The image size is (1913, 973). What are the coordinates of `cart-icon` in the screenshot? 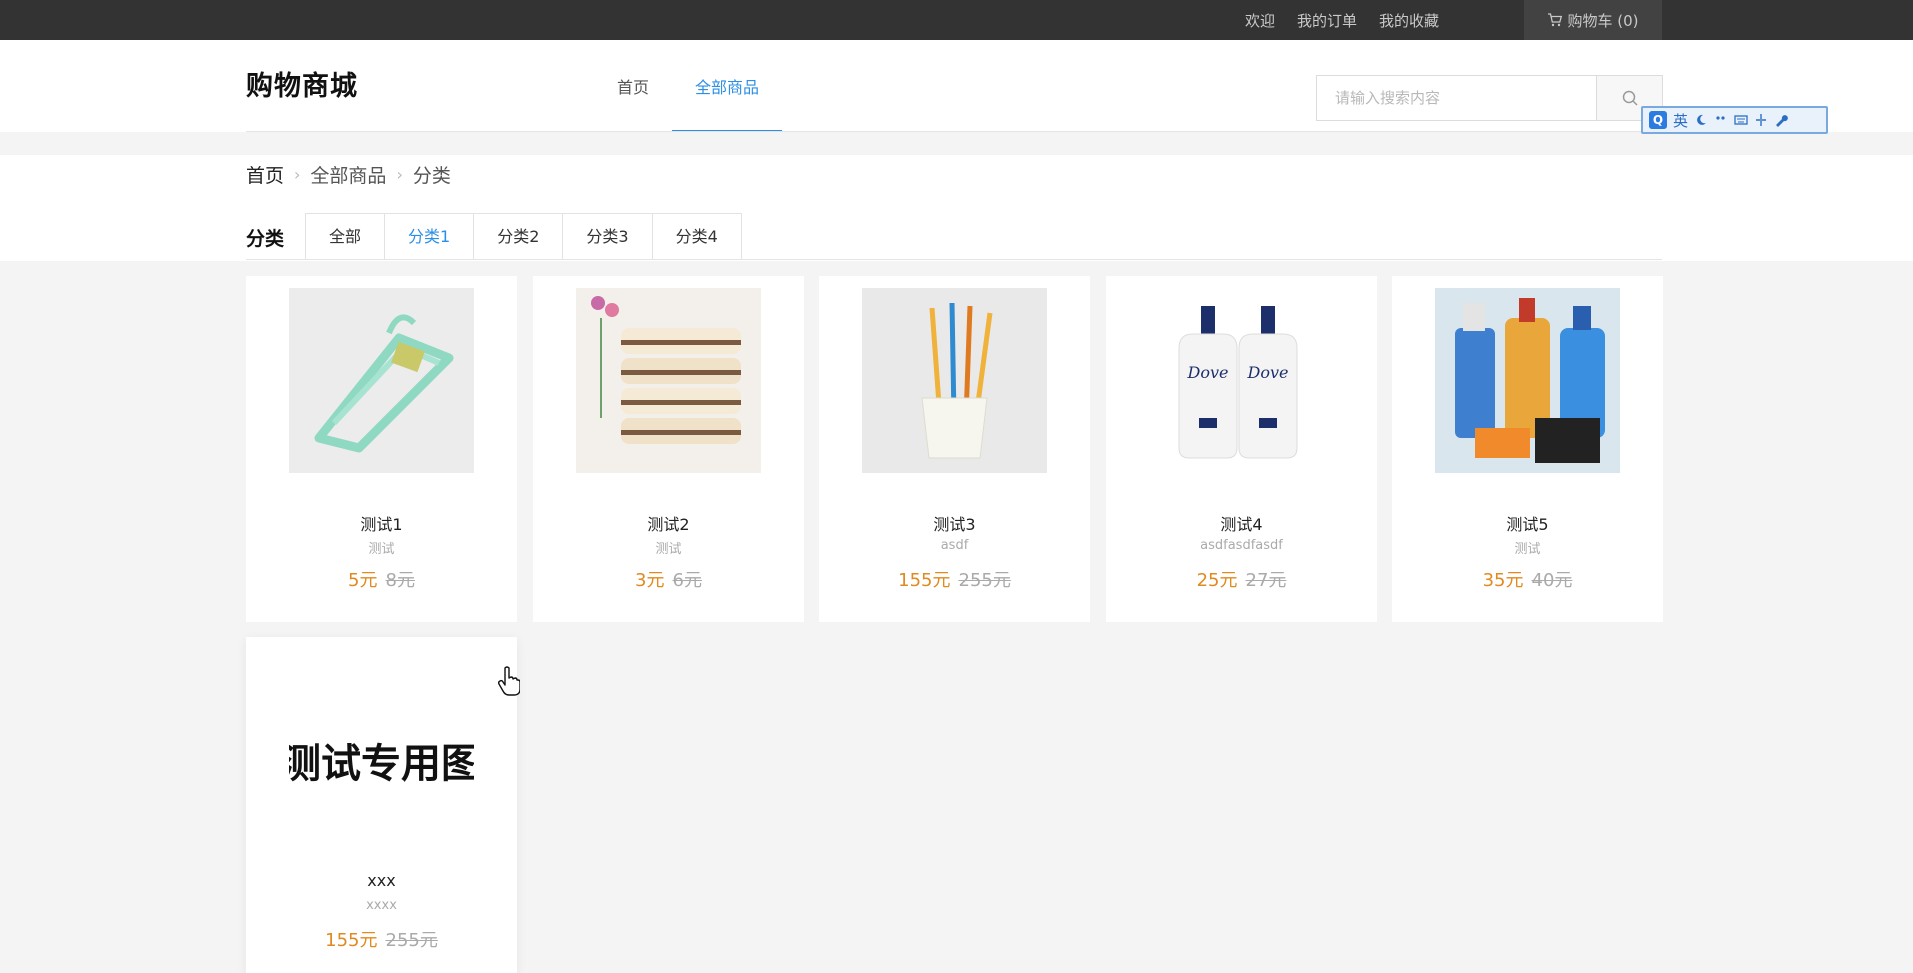 It's located at (1555, 20).